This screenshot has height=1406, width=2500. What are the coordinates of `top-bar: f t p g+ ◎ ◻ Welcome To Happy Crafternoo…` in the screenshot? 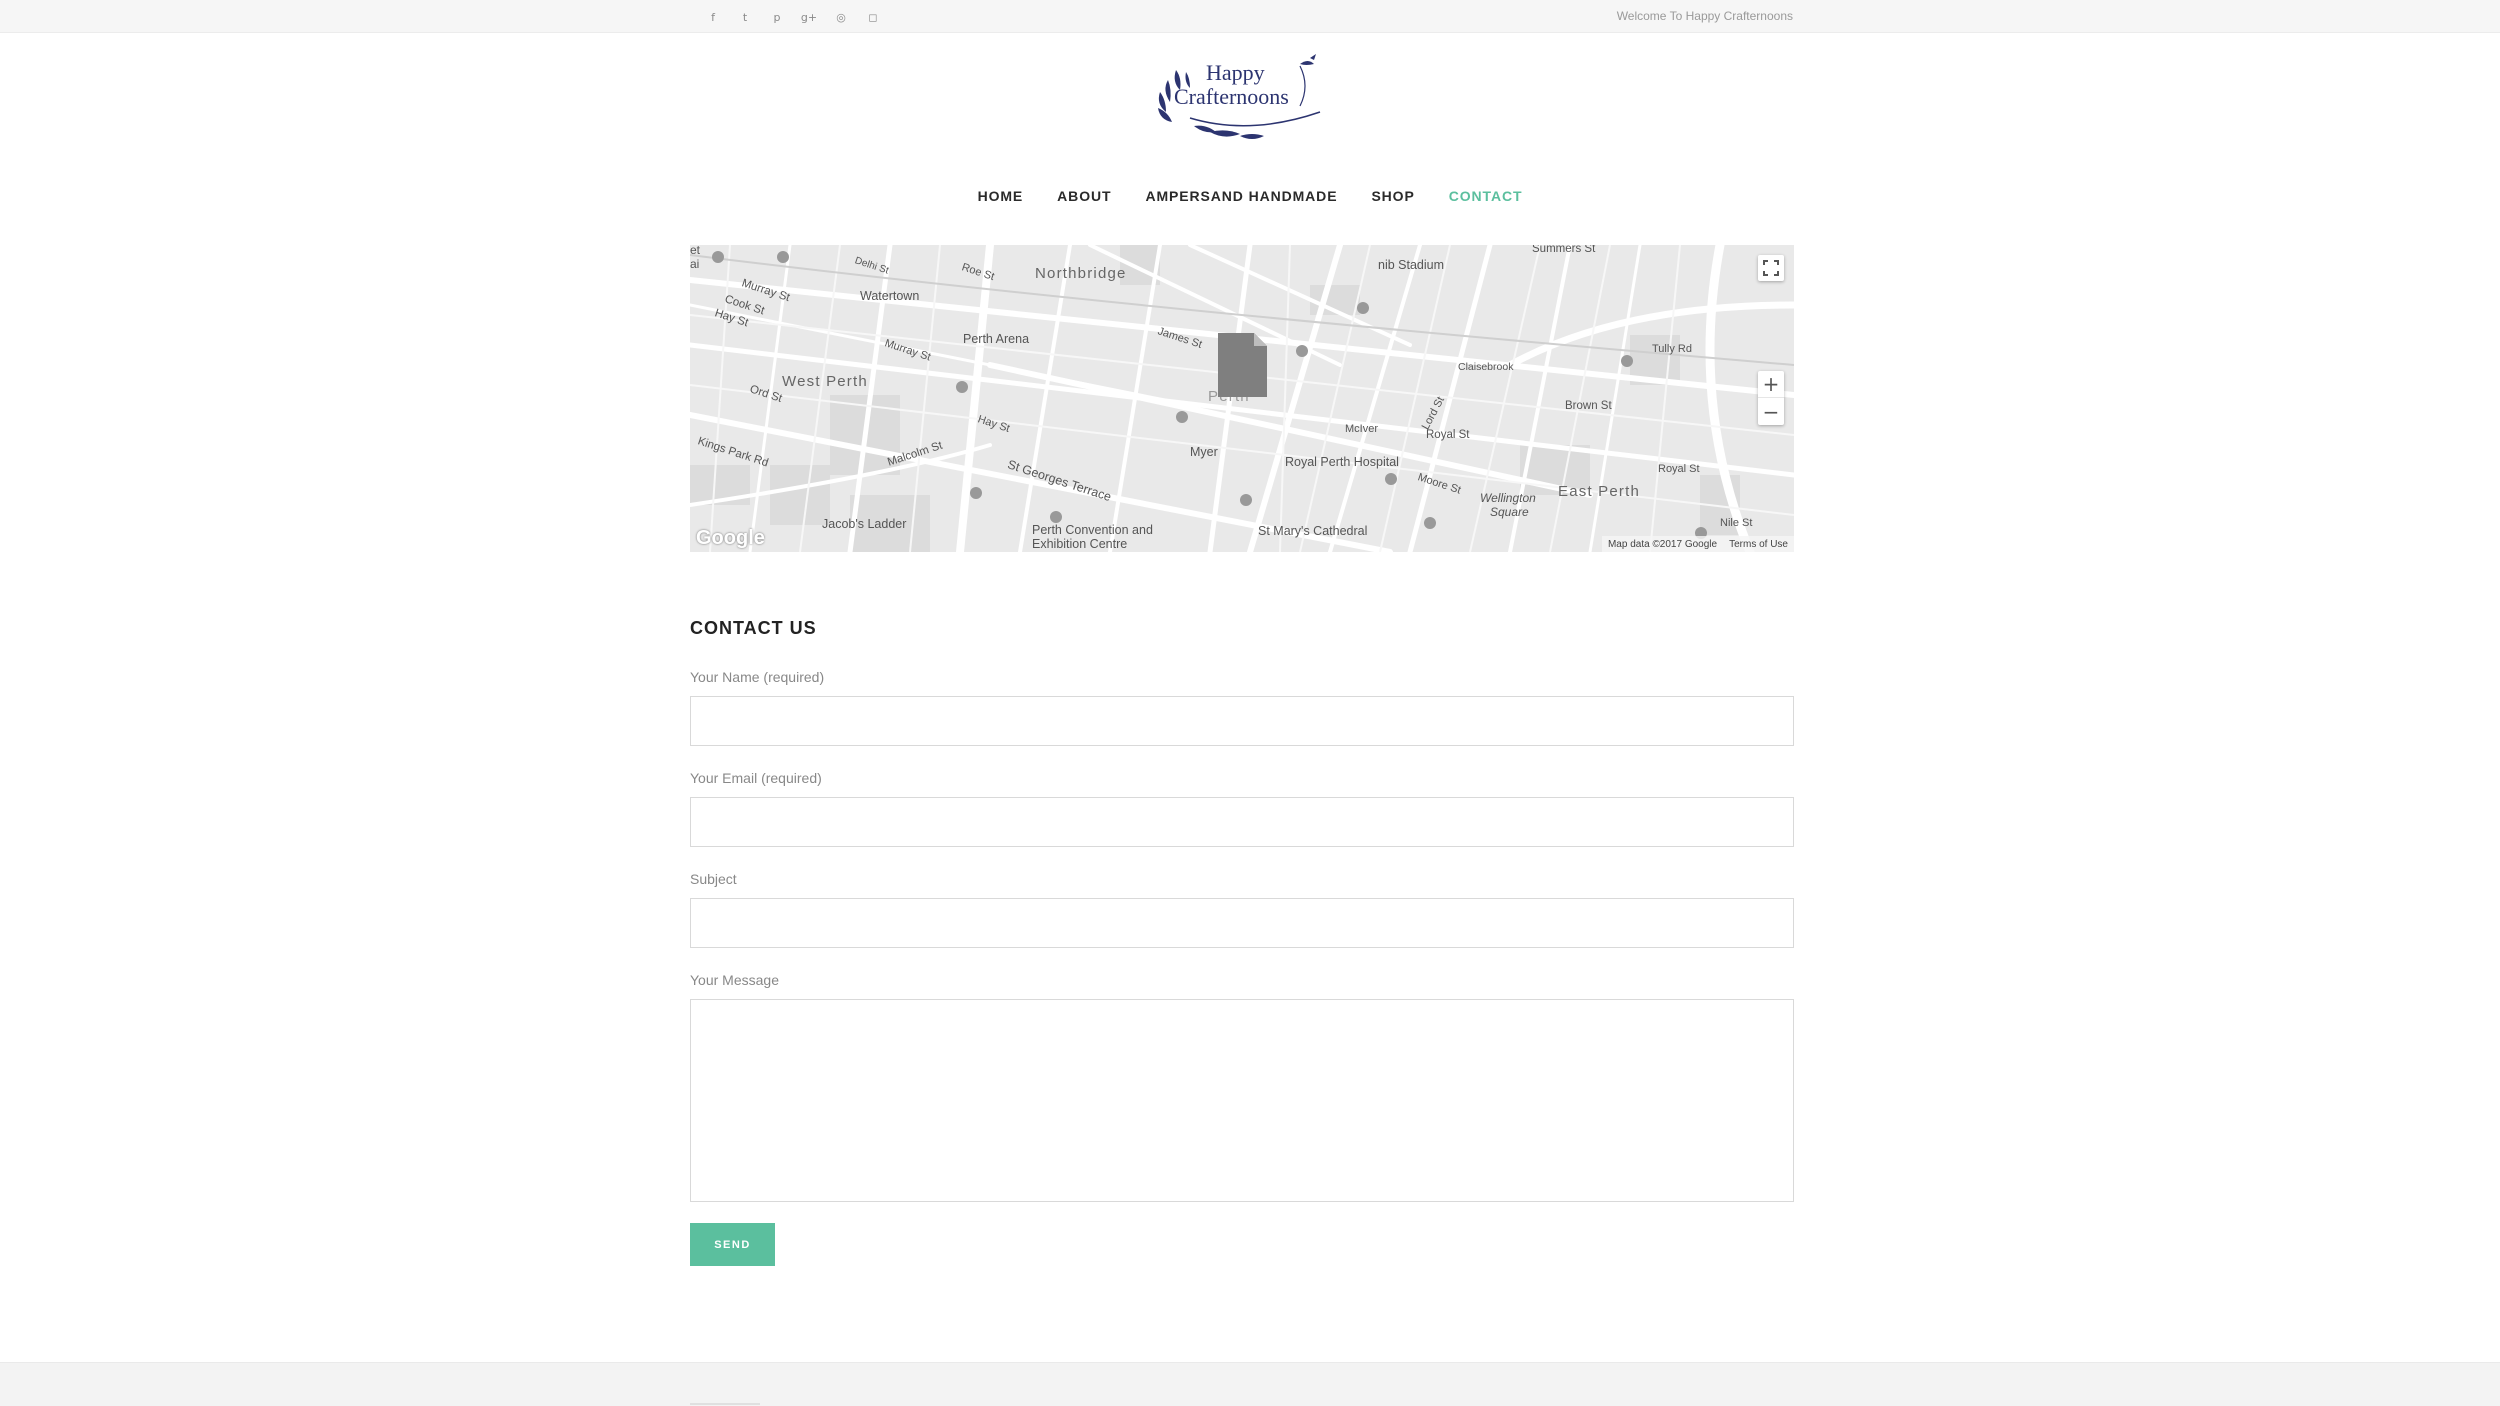 It's located at (1250, 16).